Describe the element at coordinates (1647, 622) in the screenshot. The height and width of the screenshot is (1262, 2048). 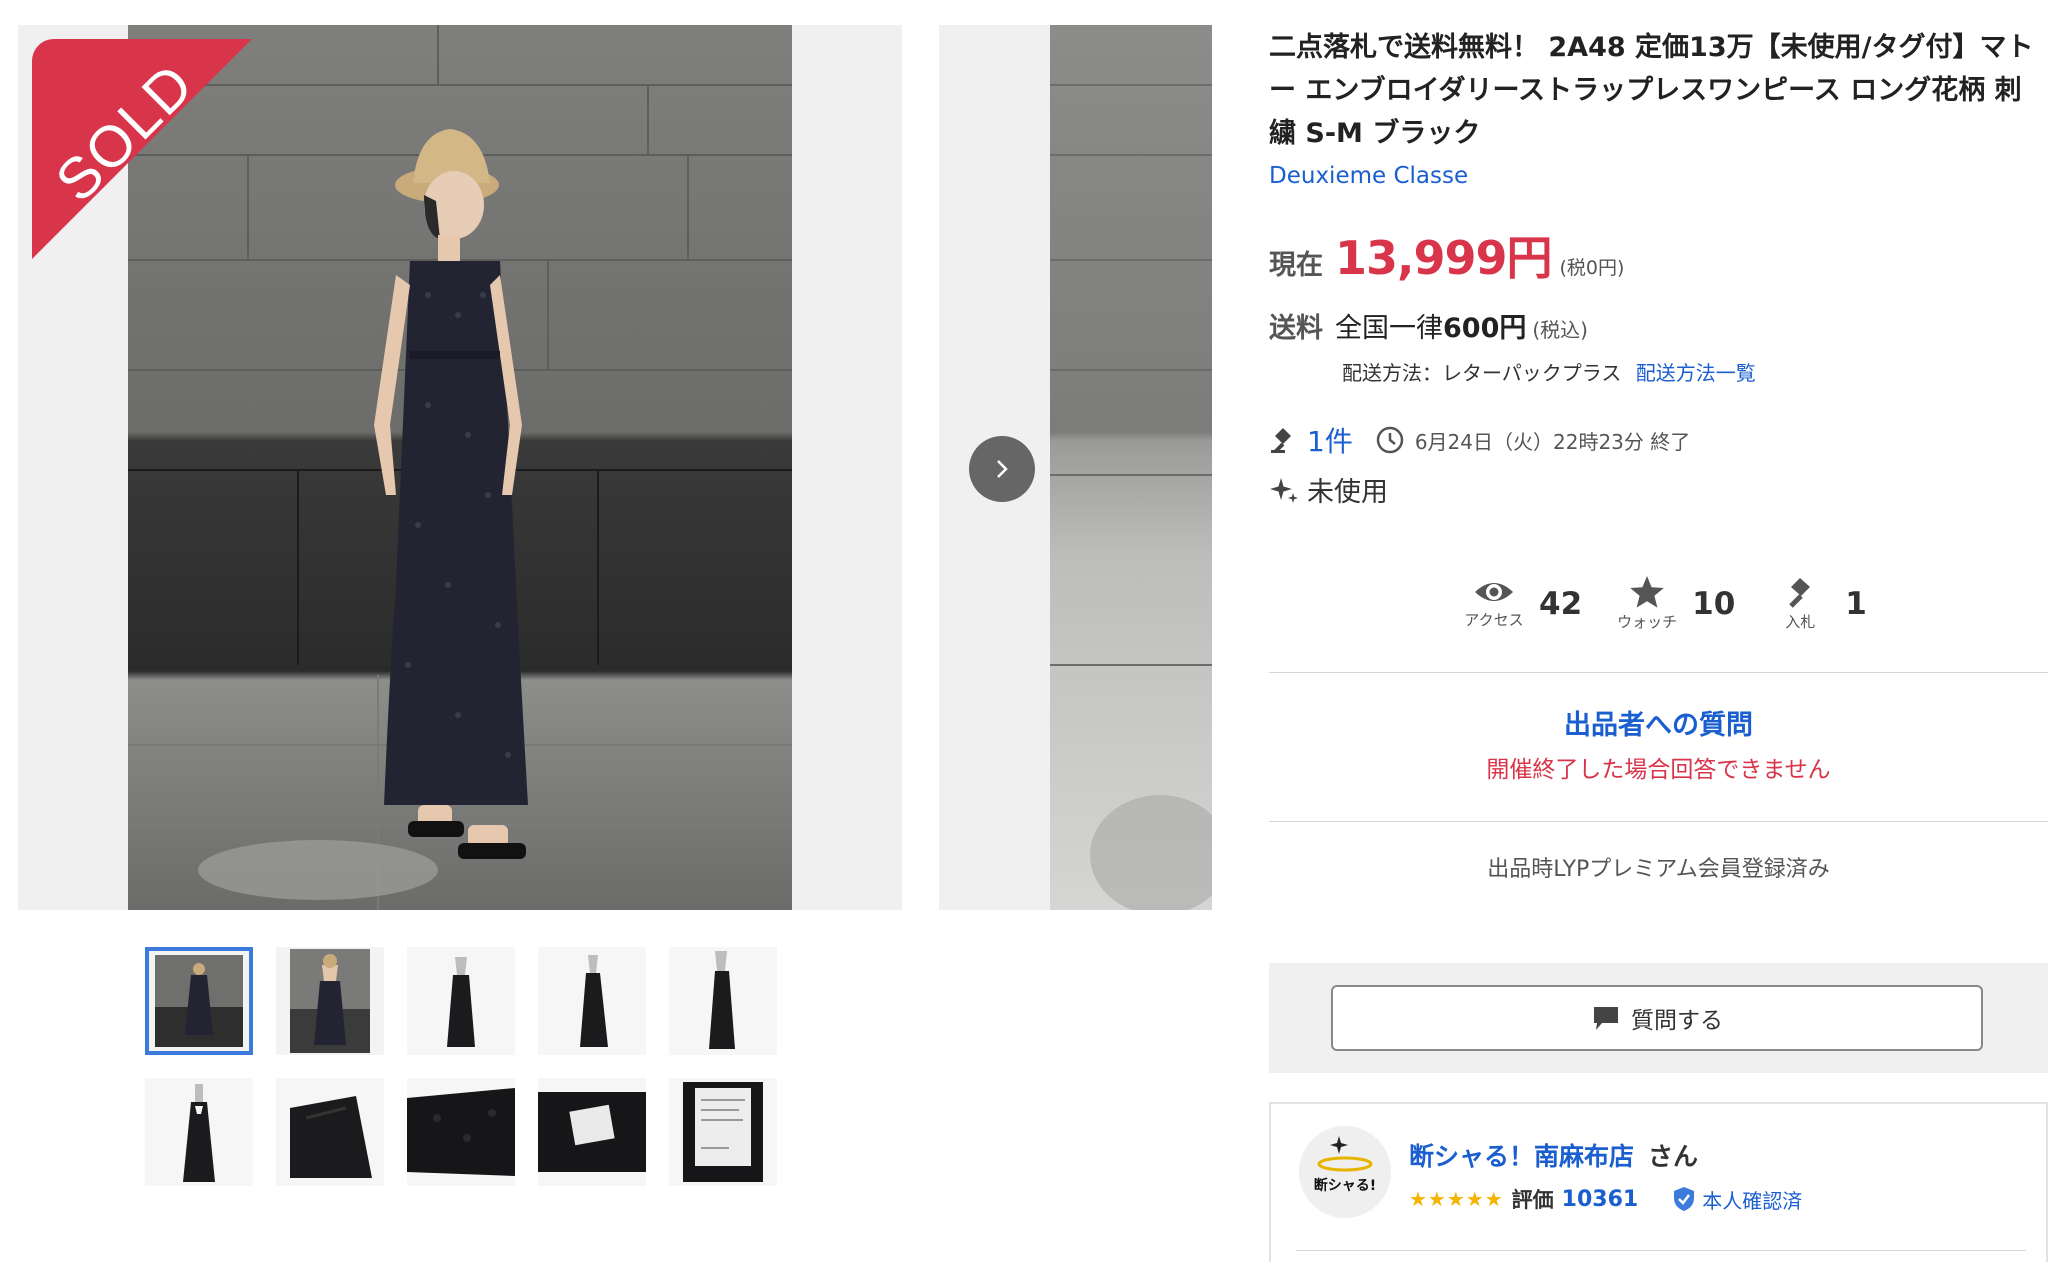
I see `stat-watch-label: ウォッチ` at that location.